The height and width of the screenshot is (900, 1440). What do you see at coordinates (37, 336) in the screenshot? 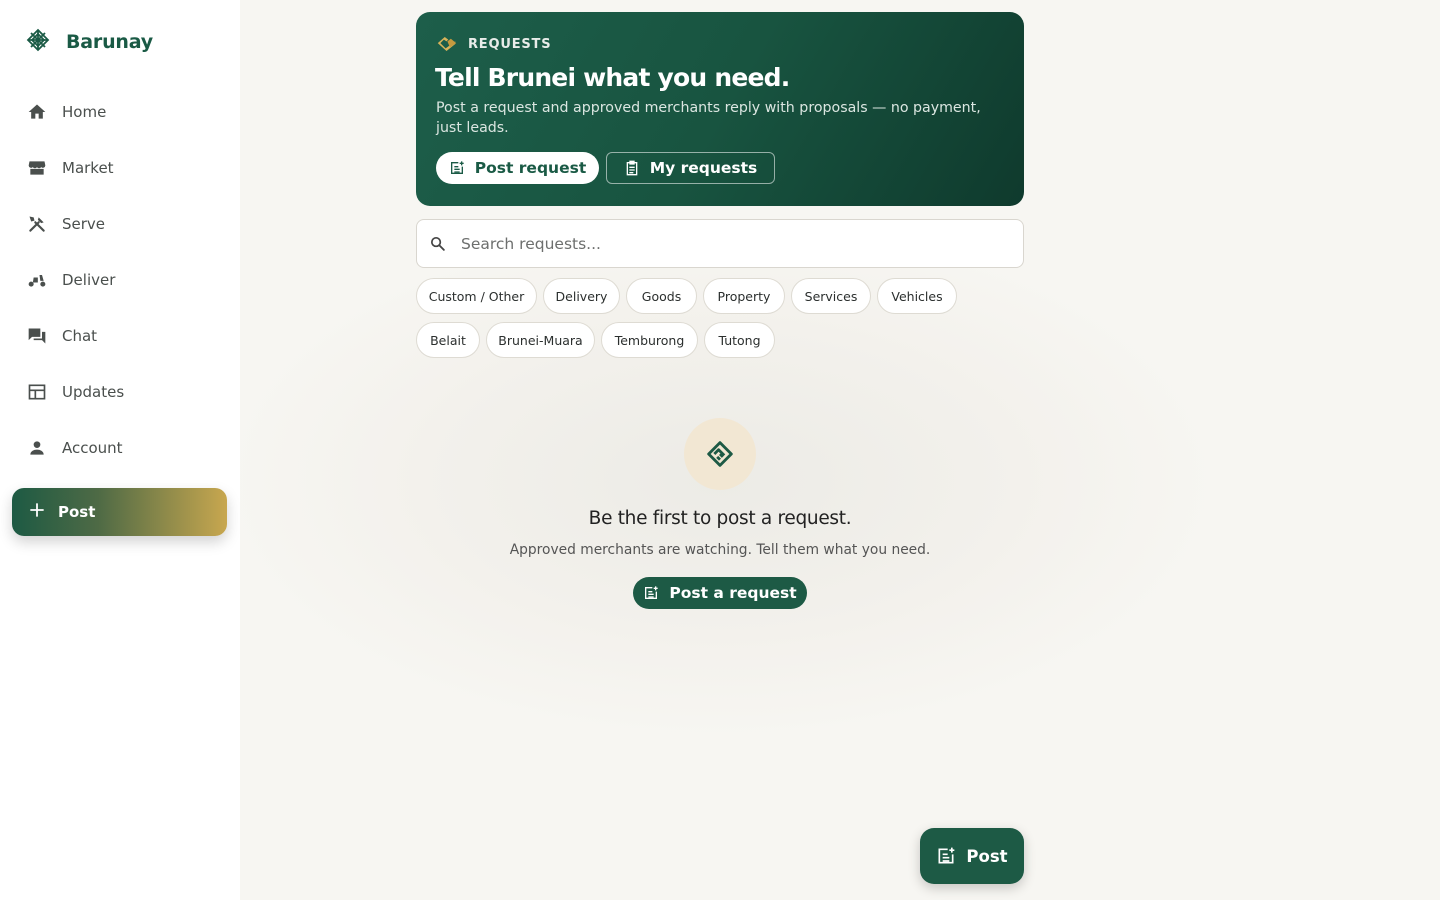
I see `chat-icon` at bounding box center [37, 336].